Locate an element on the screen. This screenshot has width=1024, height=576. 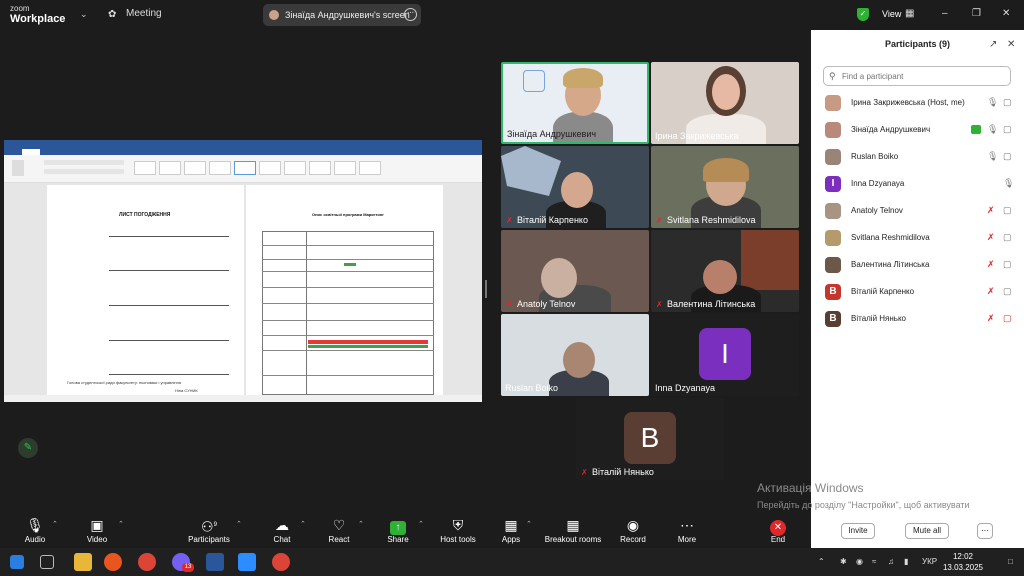
participant-row: Svitlana Reshmidilova ✗ ▢ is located at coordinates (920, 238).